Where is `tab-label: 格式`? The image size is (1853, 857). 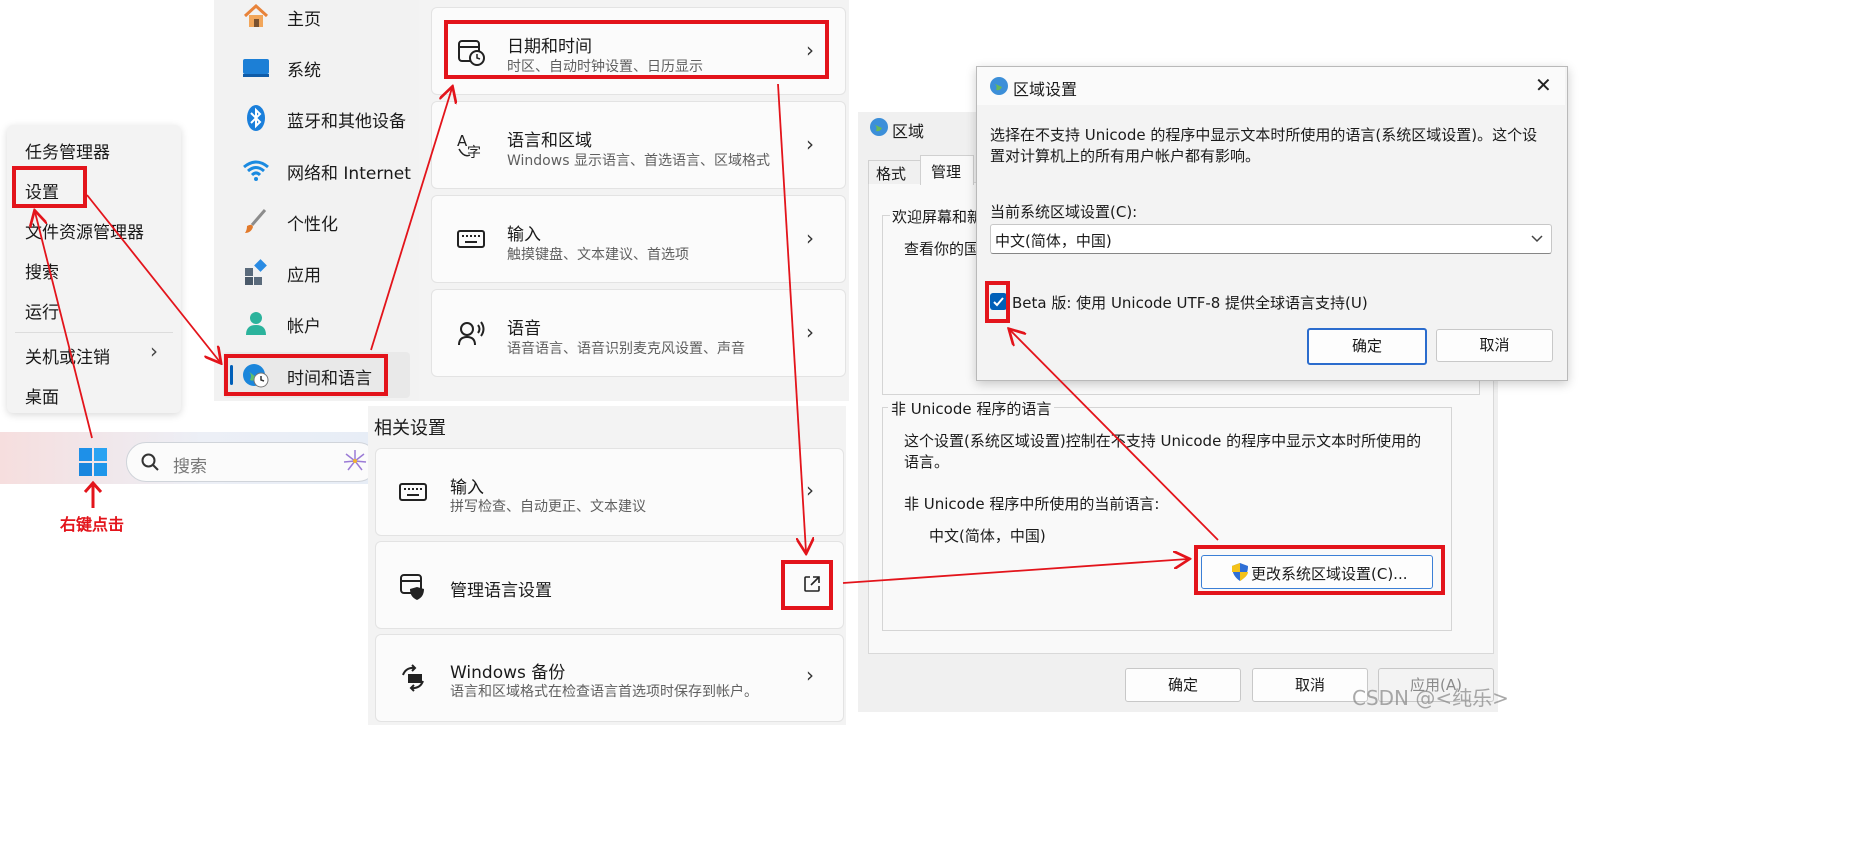 tab-label: 格式 is located at coordinates (891, 174).